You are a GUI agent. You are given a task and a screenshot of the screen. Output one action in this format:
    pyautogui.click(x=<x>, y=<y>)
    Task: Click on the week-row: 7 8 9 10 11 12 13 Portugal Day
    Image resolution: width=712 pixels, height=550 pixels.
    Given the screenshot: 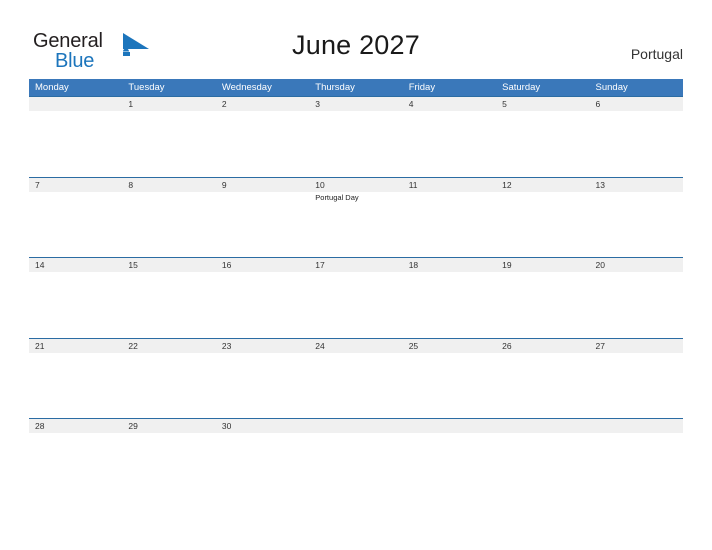 What is the action you would take?
    pyautogui.click(x=356, y=217)
    